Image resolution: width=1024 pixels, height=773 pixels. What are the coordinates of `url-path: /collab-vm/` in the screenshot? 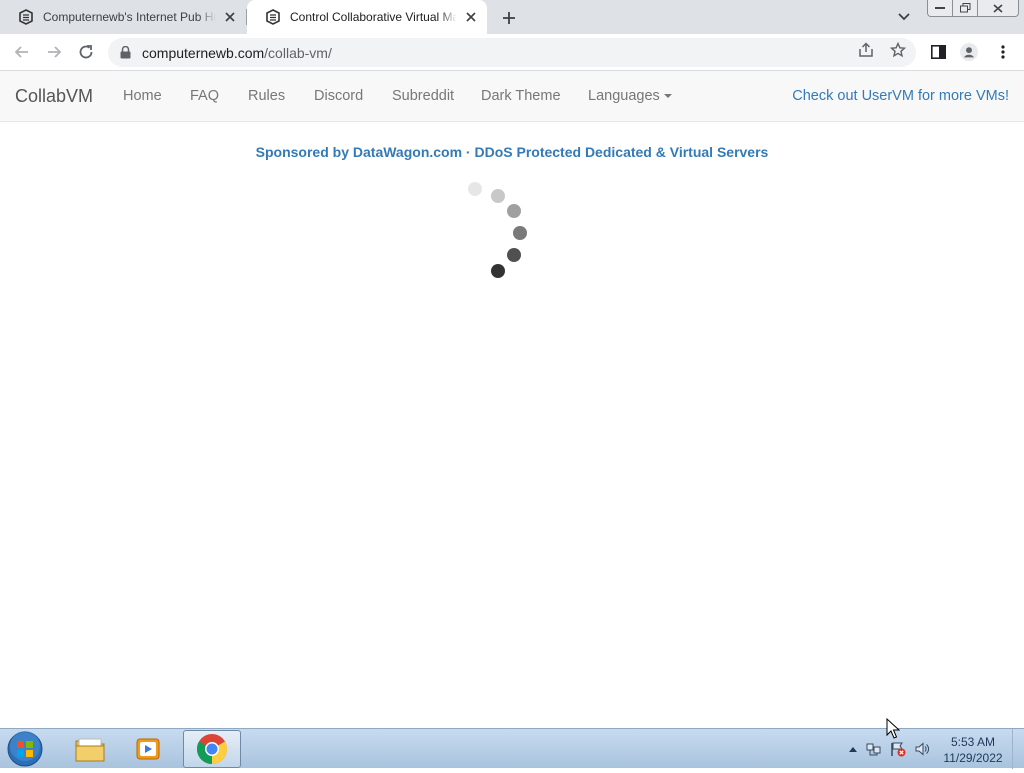 It's located at (298, 52).